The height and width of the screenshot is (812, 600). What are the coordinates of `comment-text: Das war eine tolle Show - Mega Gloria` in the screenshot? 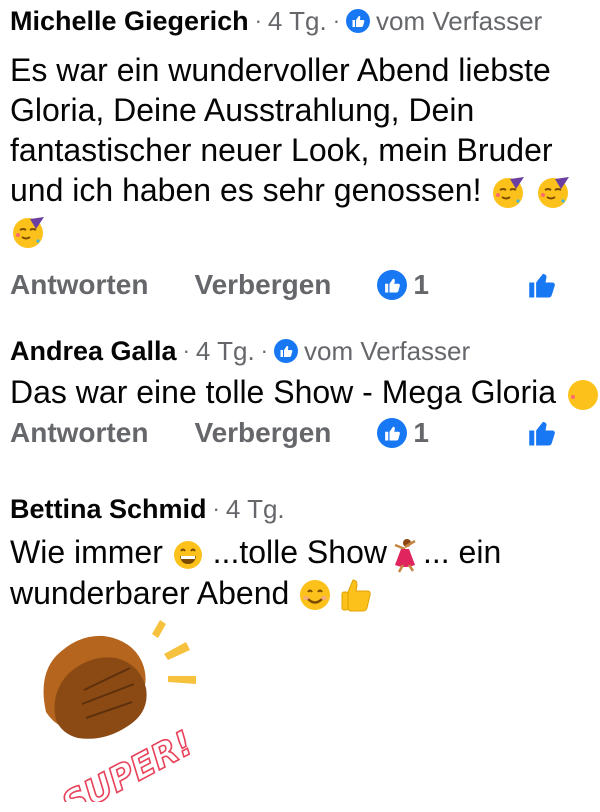 It's located at (305, 392).